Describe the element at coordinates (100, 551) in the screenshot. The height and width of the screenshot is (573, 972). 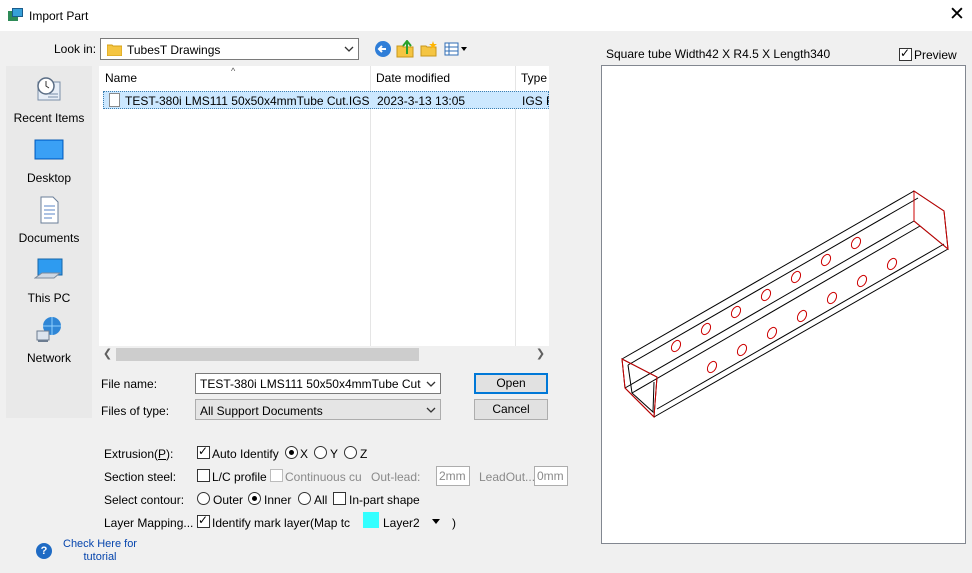
I see `tutorial-link: Check Here for tutorial` at that location.